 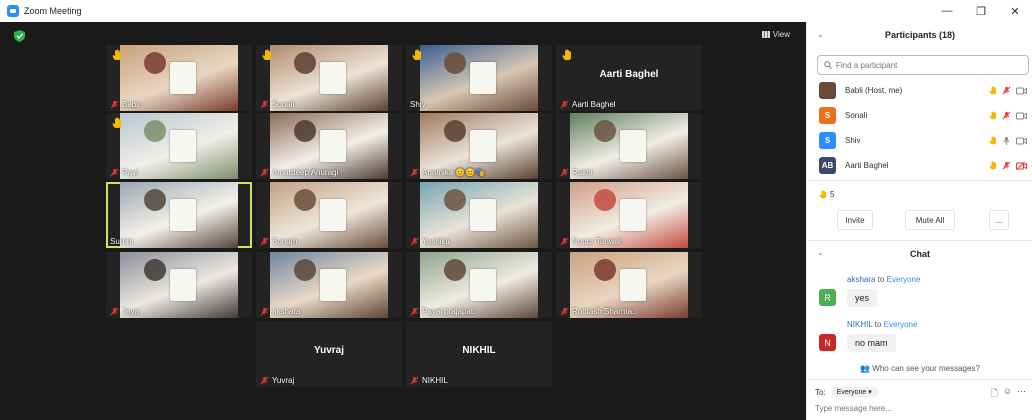 I want to click on participant-video-tile: Anamika 😊😊🎭, so click(x=479, y=146).